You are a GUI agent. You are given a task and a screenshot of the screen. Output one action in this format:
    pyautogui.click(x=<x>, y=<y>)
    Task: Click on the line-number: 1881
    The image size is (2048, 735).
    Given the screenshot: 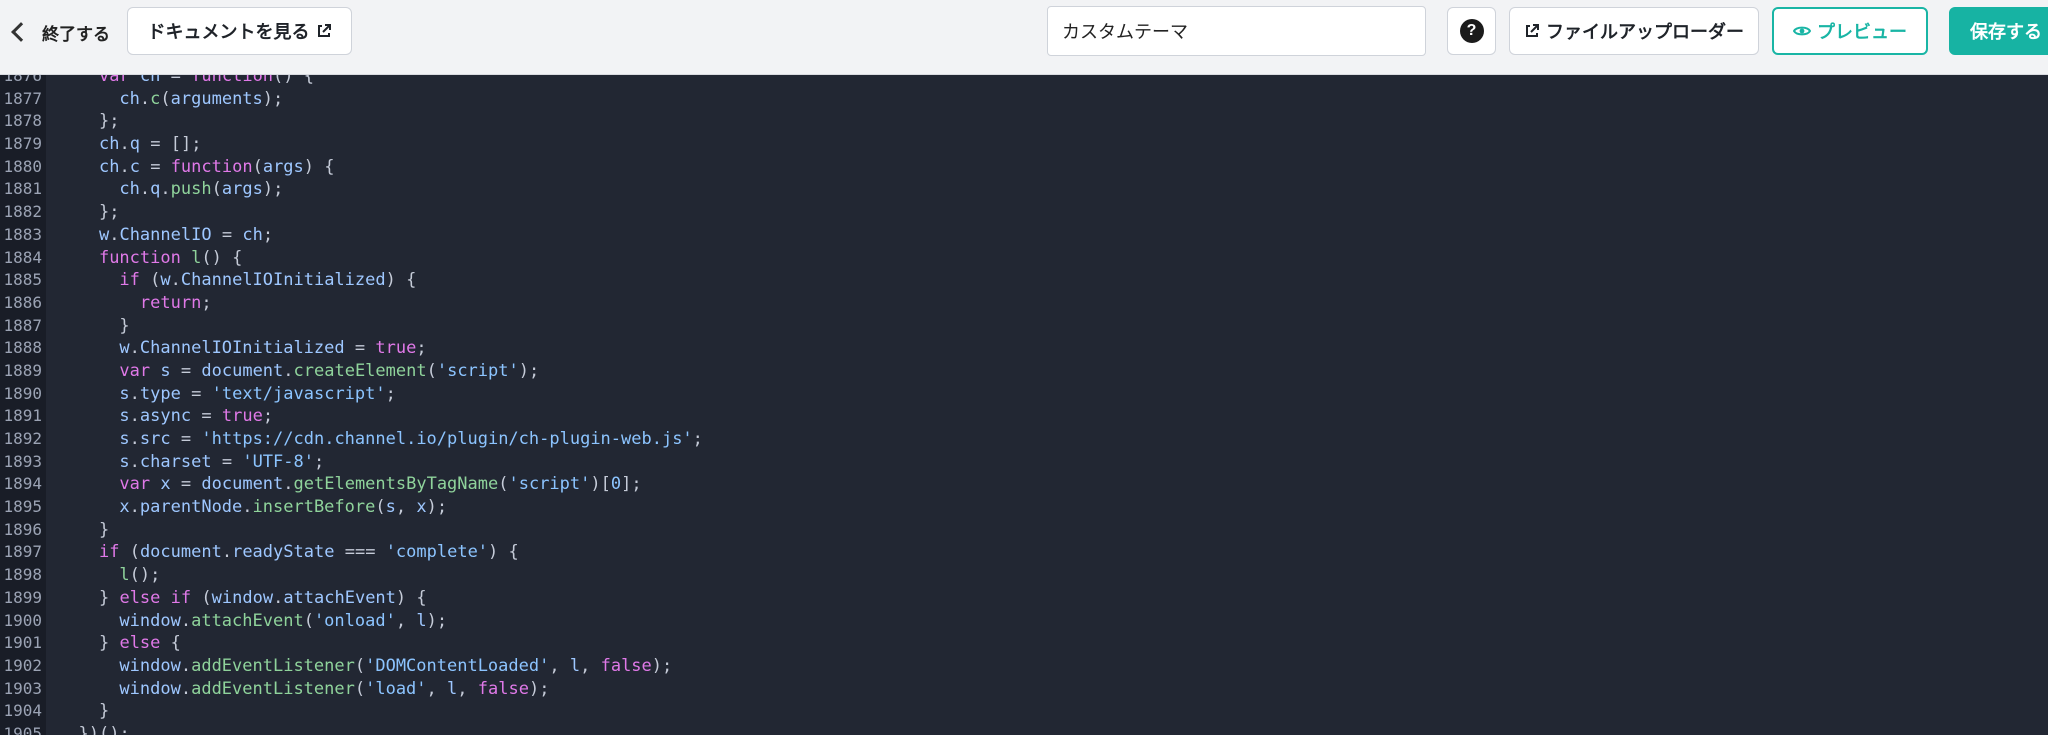 What is the action you would take?
    pyautogui.click(x=22, y=189)
    